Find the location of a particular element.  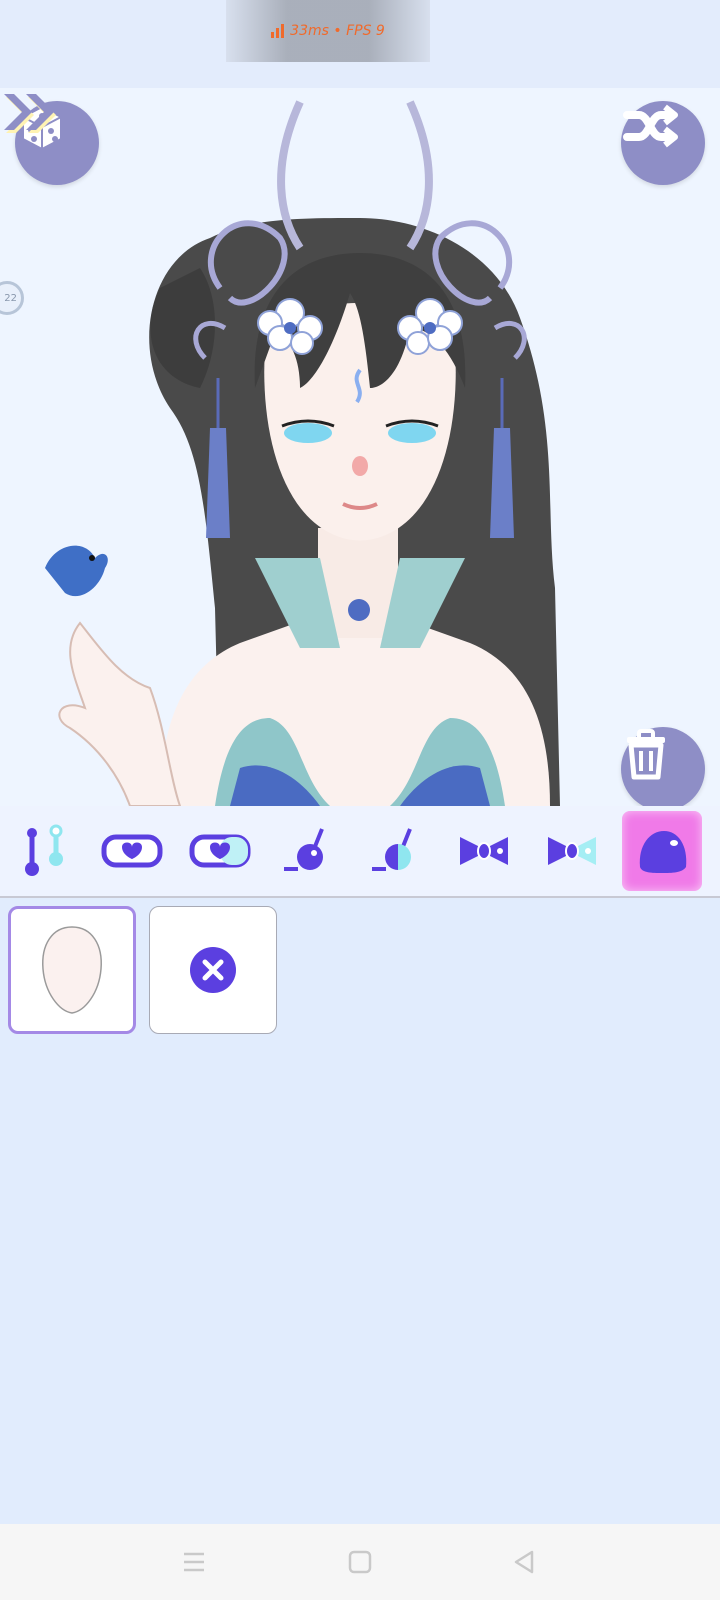

home-icon is located at coordinates (360, 1562).